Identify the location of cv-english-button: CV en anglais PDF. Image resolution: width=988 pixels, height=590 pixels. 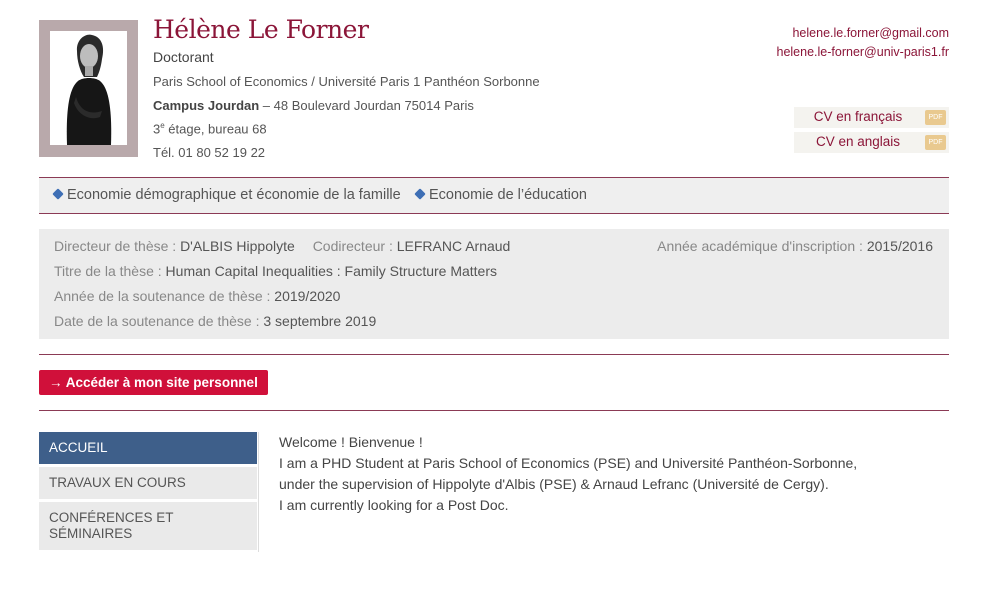
(871, 142).